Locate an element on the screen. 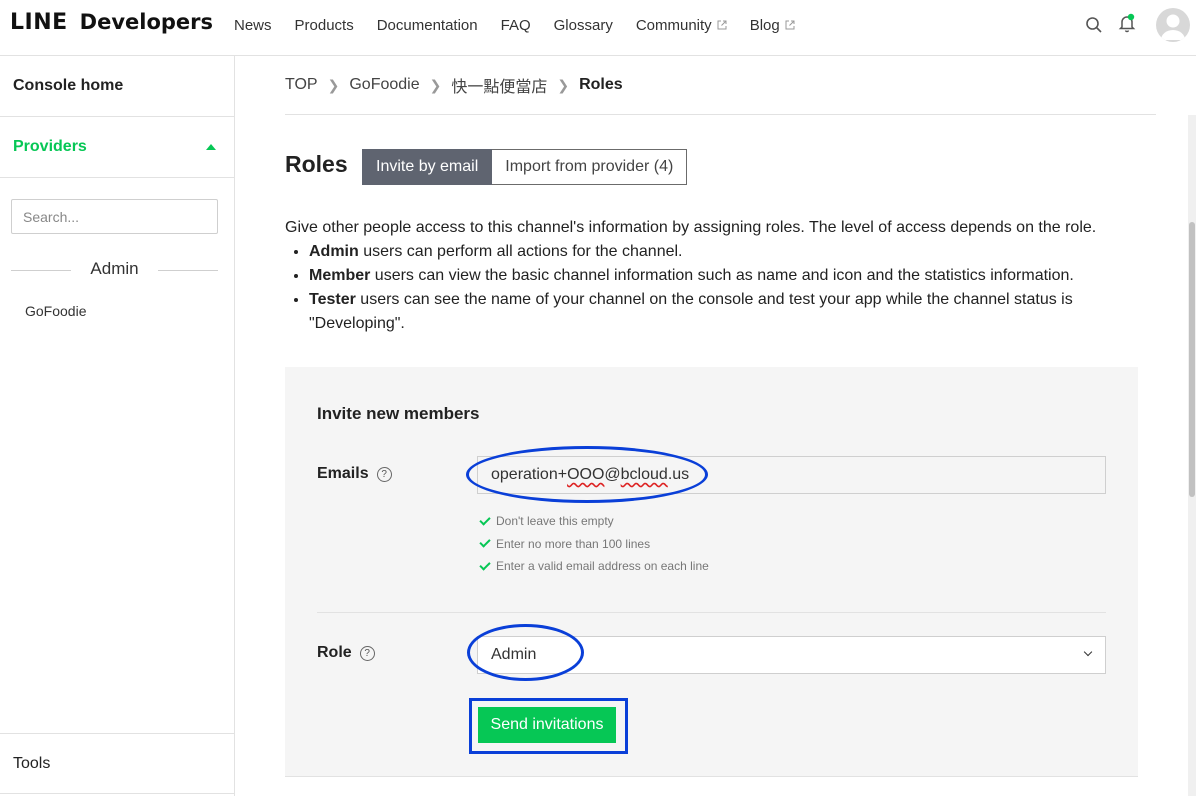 This screenshot has width=1196, height=796. nav-news: News is located at coordinates (253, 25).